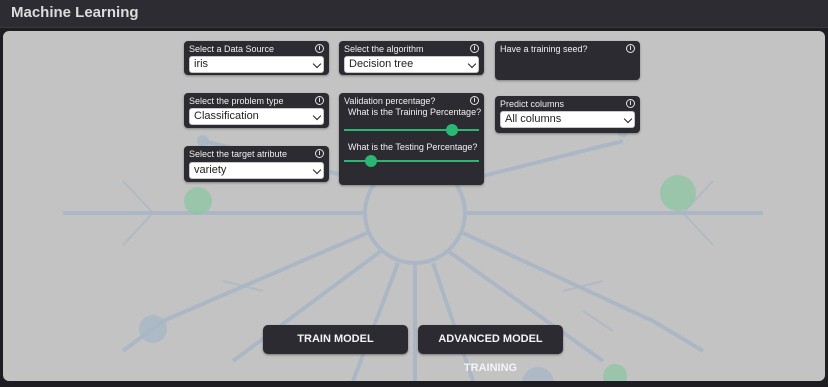 This screenshot has height=387, width=828. What do you see at coordinates (411, 161) in the screenshot?
I see `testing-percentage-slider` at bounding box center [411, 161].